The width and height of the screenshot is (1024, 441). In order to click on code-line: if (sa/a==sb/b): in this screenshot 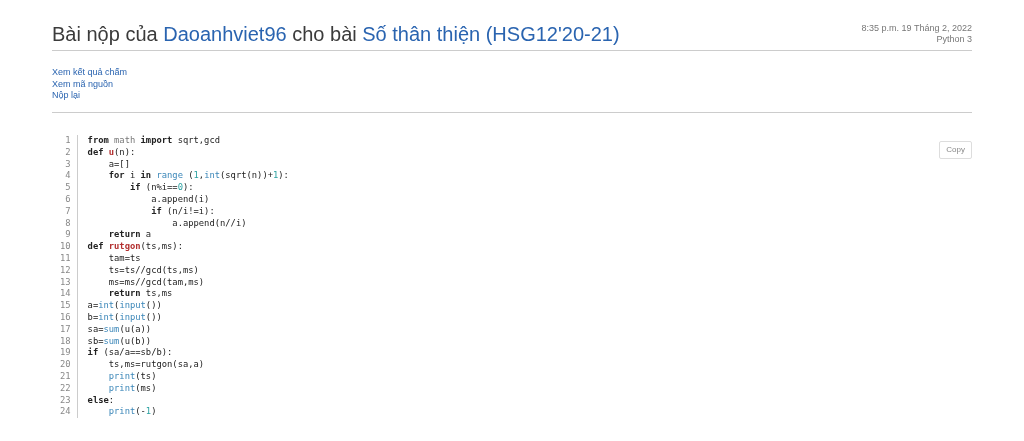, I will do `click(130, 353)`.